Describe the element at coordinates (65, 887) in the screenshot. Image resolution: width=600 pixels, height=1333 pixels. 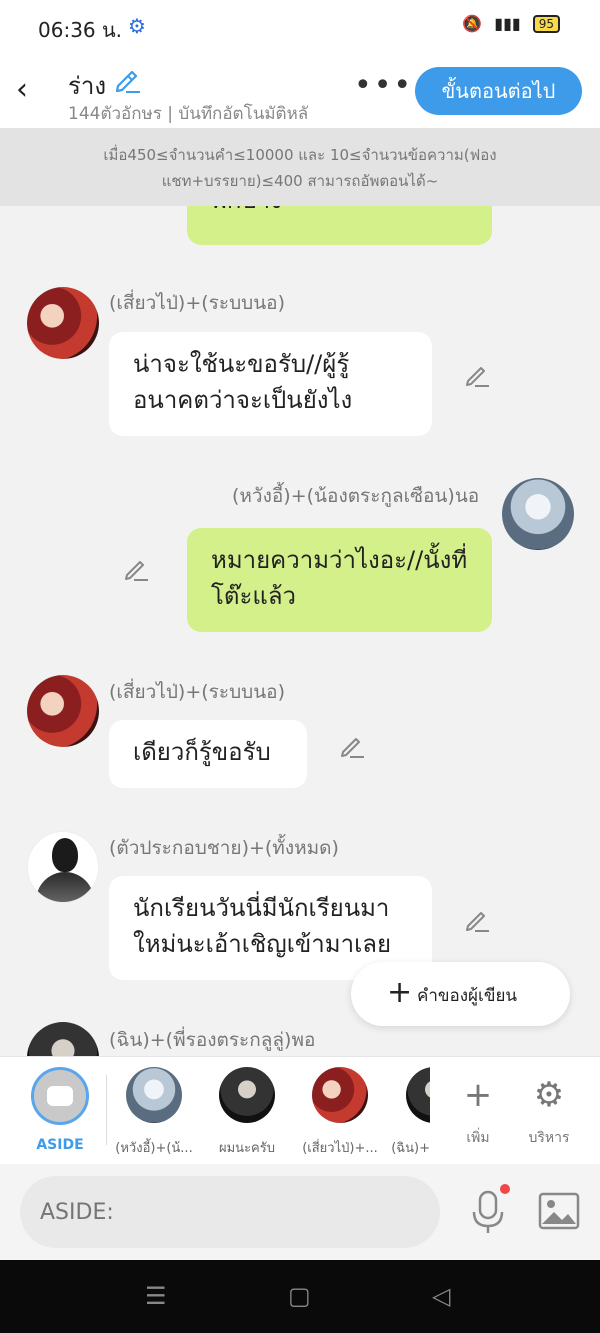
I see `silhouette-body` at that location.